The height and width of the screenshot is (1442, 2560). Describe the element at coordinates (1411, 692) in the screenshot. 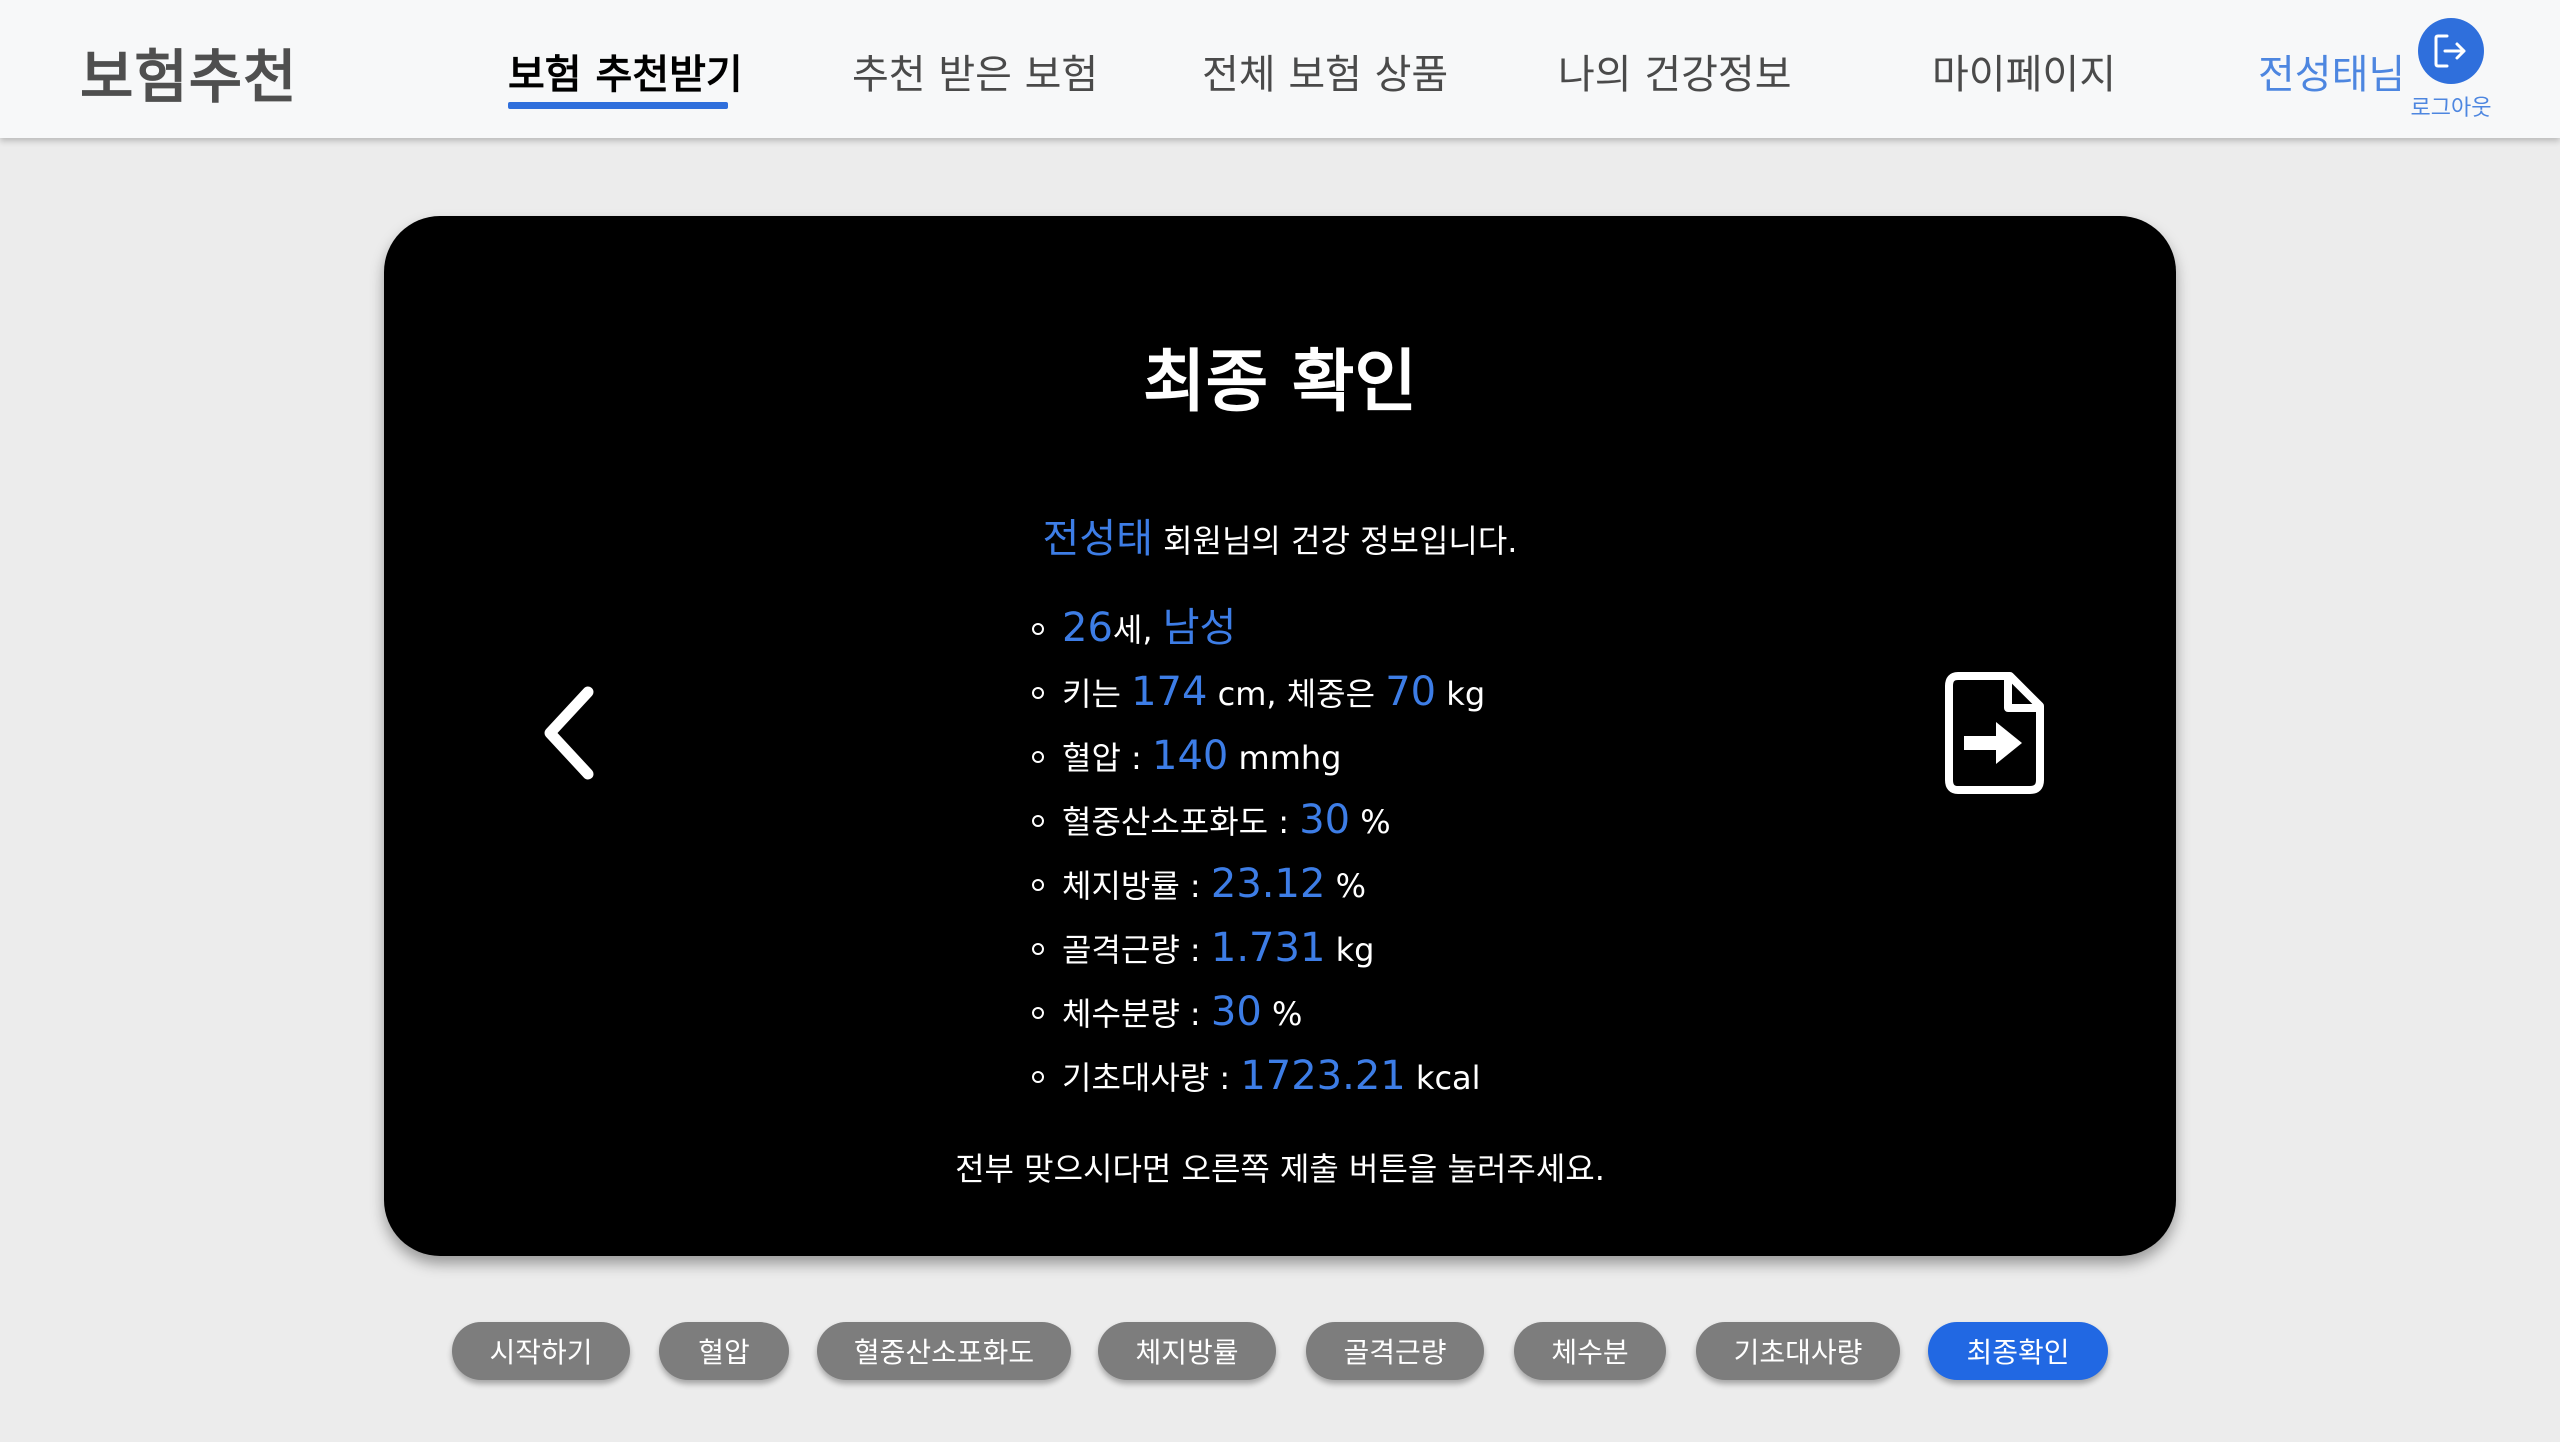

I see `weight-value: 70` at that location.